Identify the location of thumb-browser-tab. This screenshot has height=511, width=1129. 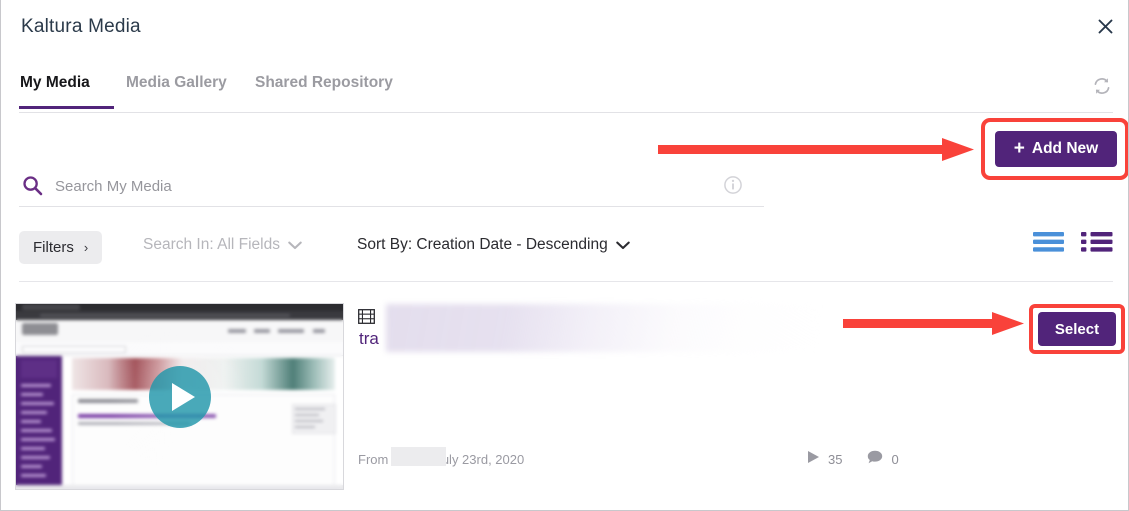
(51, 307).